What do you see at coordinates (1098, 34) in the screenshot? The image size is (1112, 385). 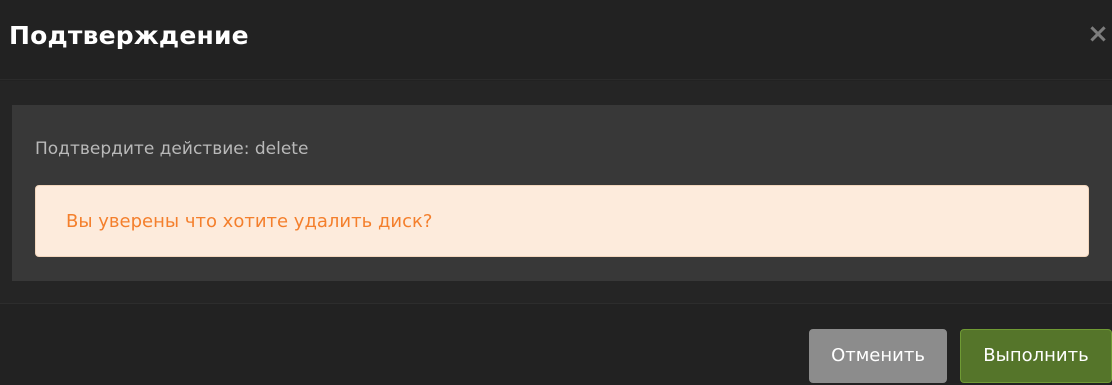 I see `close-icon: ×` at bounding box center [1098, 34].